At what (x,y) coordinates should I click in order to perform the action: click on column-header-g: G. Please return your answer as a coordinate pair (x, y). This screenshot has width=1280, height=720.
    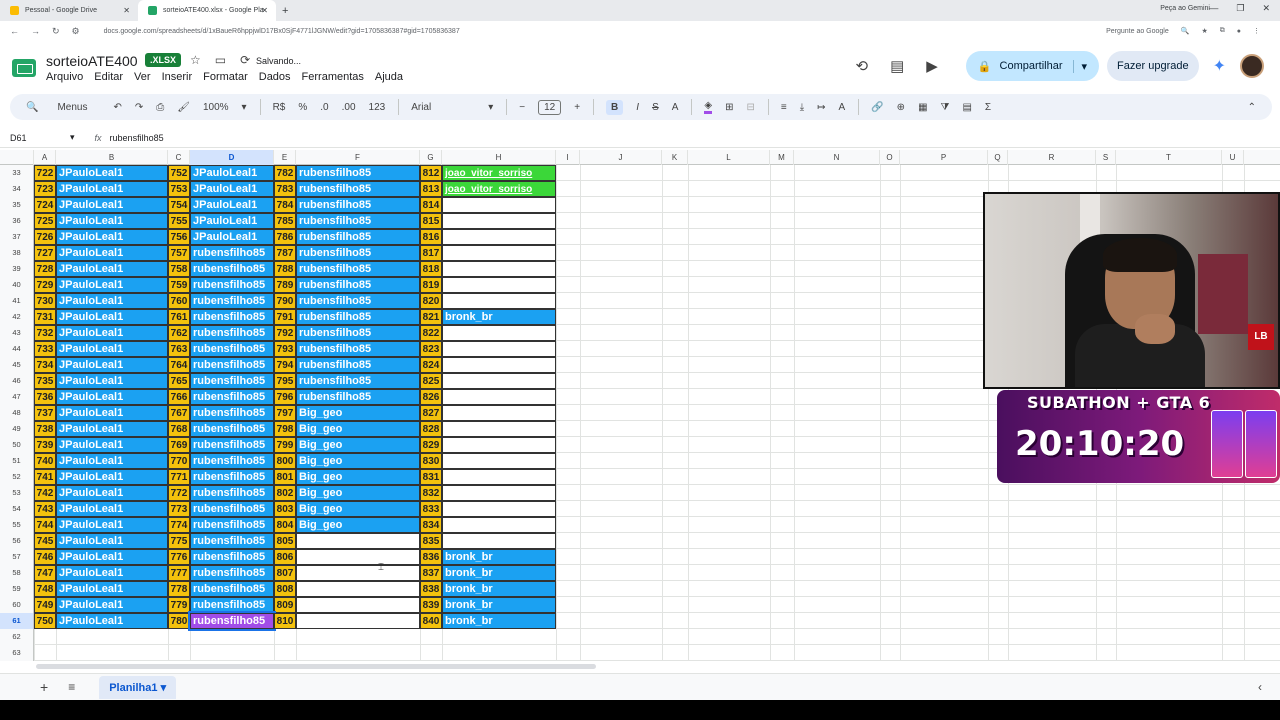
    Looking at the image, I should click on (431, 157).